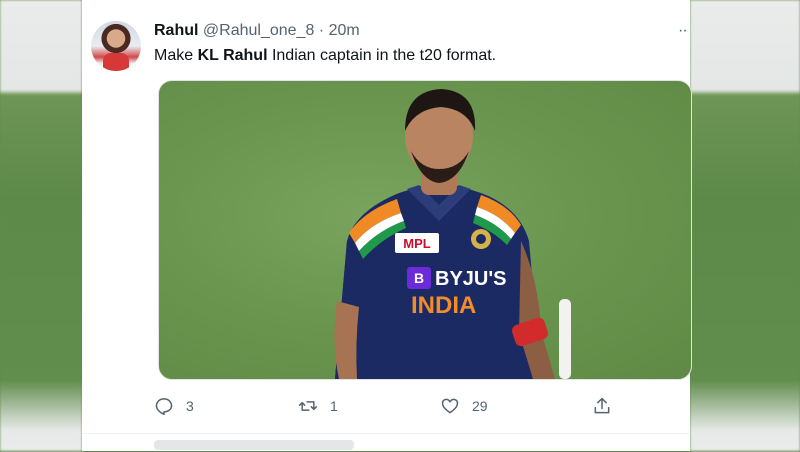 The image size is (800, 452). I want to click on reply-count: 3, so click(190, 406).